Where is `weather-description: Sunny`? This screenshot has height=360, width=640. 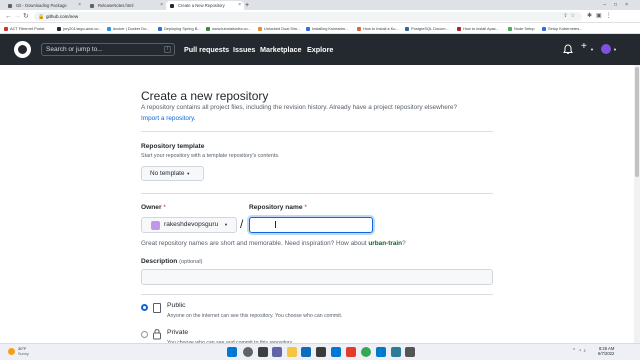 weather-description: Sunny is located at coordinates (23, 354).